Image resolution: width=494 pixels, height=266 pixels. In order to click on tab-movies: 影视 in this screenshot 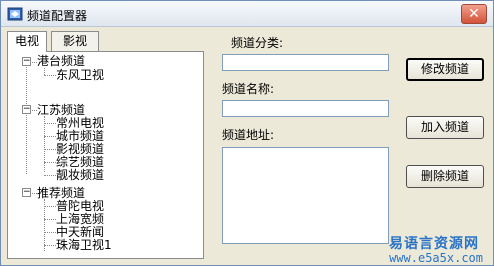, I will do `click(75, 41)`.